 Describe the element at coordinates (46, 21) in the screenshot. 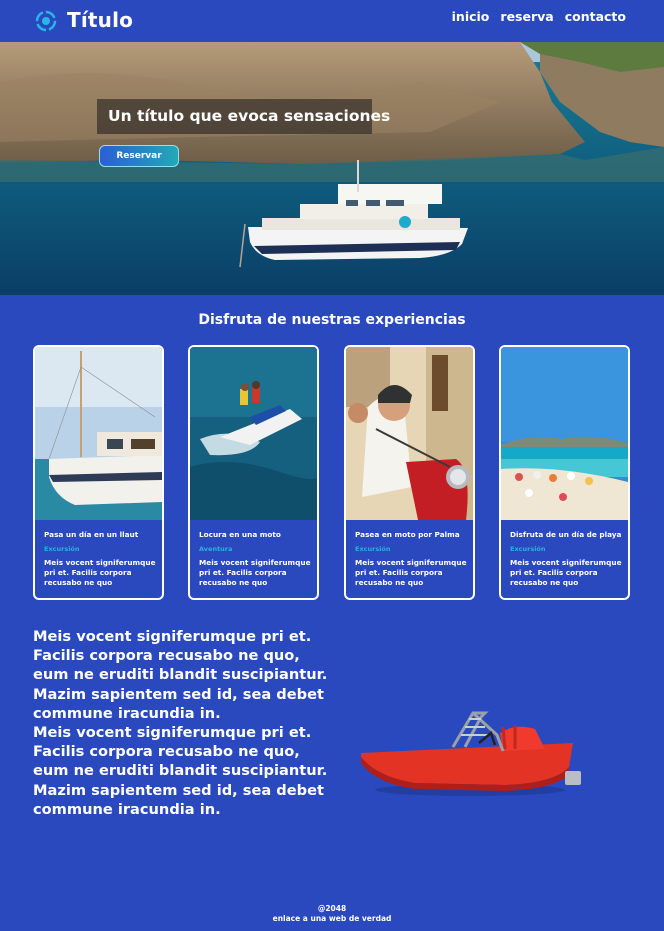

I see `logo-icon` at that location.